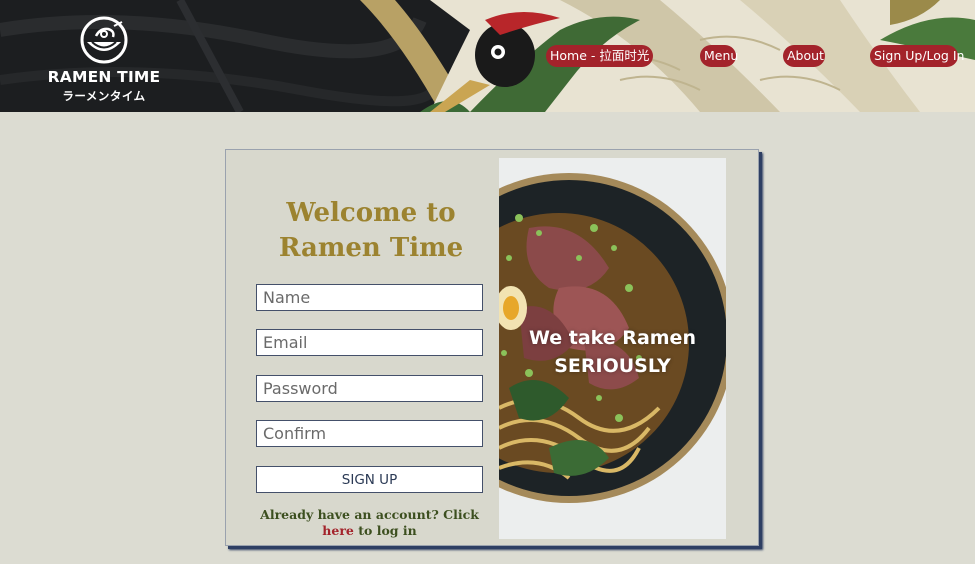  Describe the element at coordinates (599, 56) in the screenshot. I see `nav-home-button: Home - 拉面时光` at that location.